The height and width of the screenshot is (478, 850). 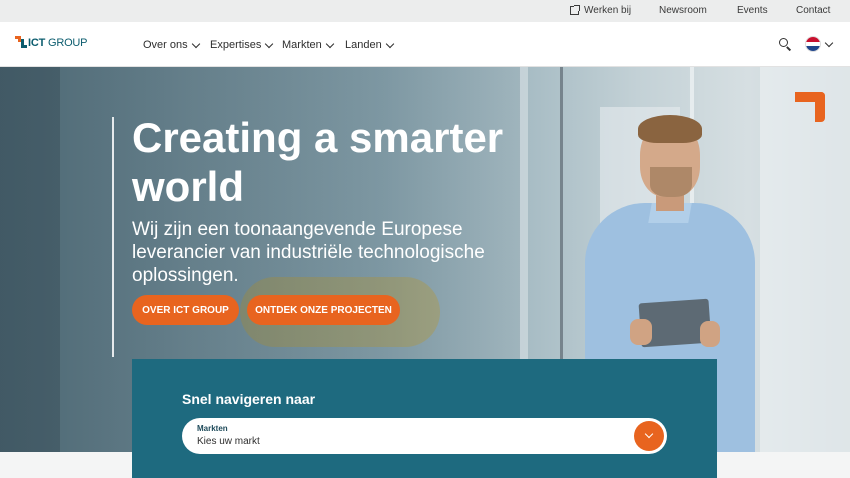 I want to click on market-select: Markten Kies uw markt, so click(x=424, y=436).